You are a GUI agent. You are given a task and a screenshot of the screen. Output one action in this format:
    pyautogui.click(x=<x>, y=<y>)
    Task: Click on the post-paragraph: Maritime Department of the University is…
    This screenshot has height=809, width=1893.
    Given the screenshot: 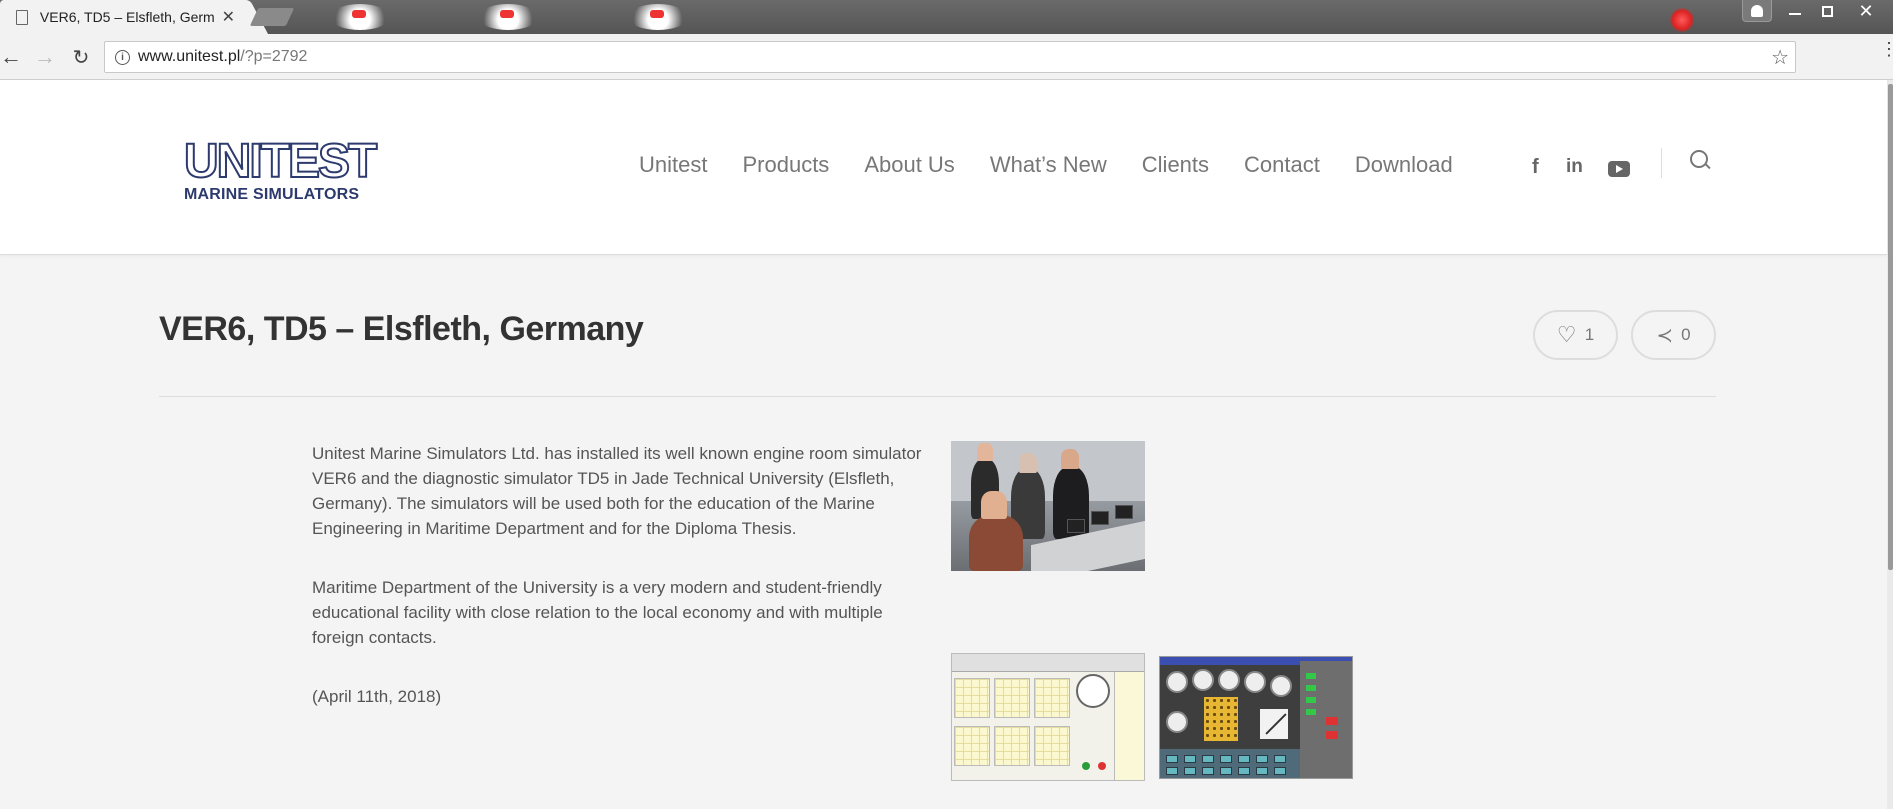 What is the action you would take?
    pyautogui.click(x=597, y=612)
    